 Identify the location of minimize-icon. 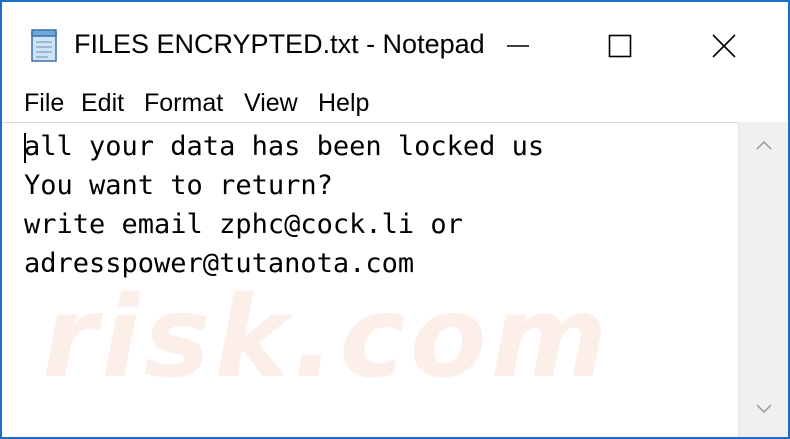
(518, 46).